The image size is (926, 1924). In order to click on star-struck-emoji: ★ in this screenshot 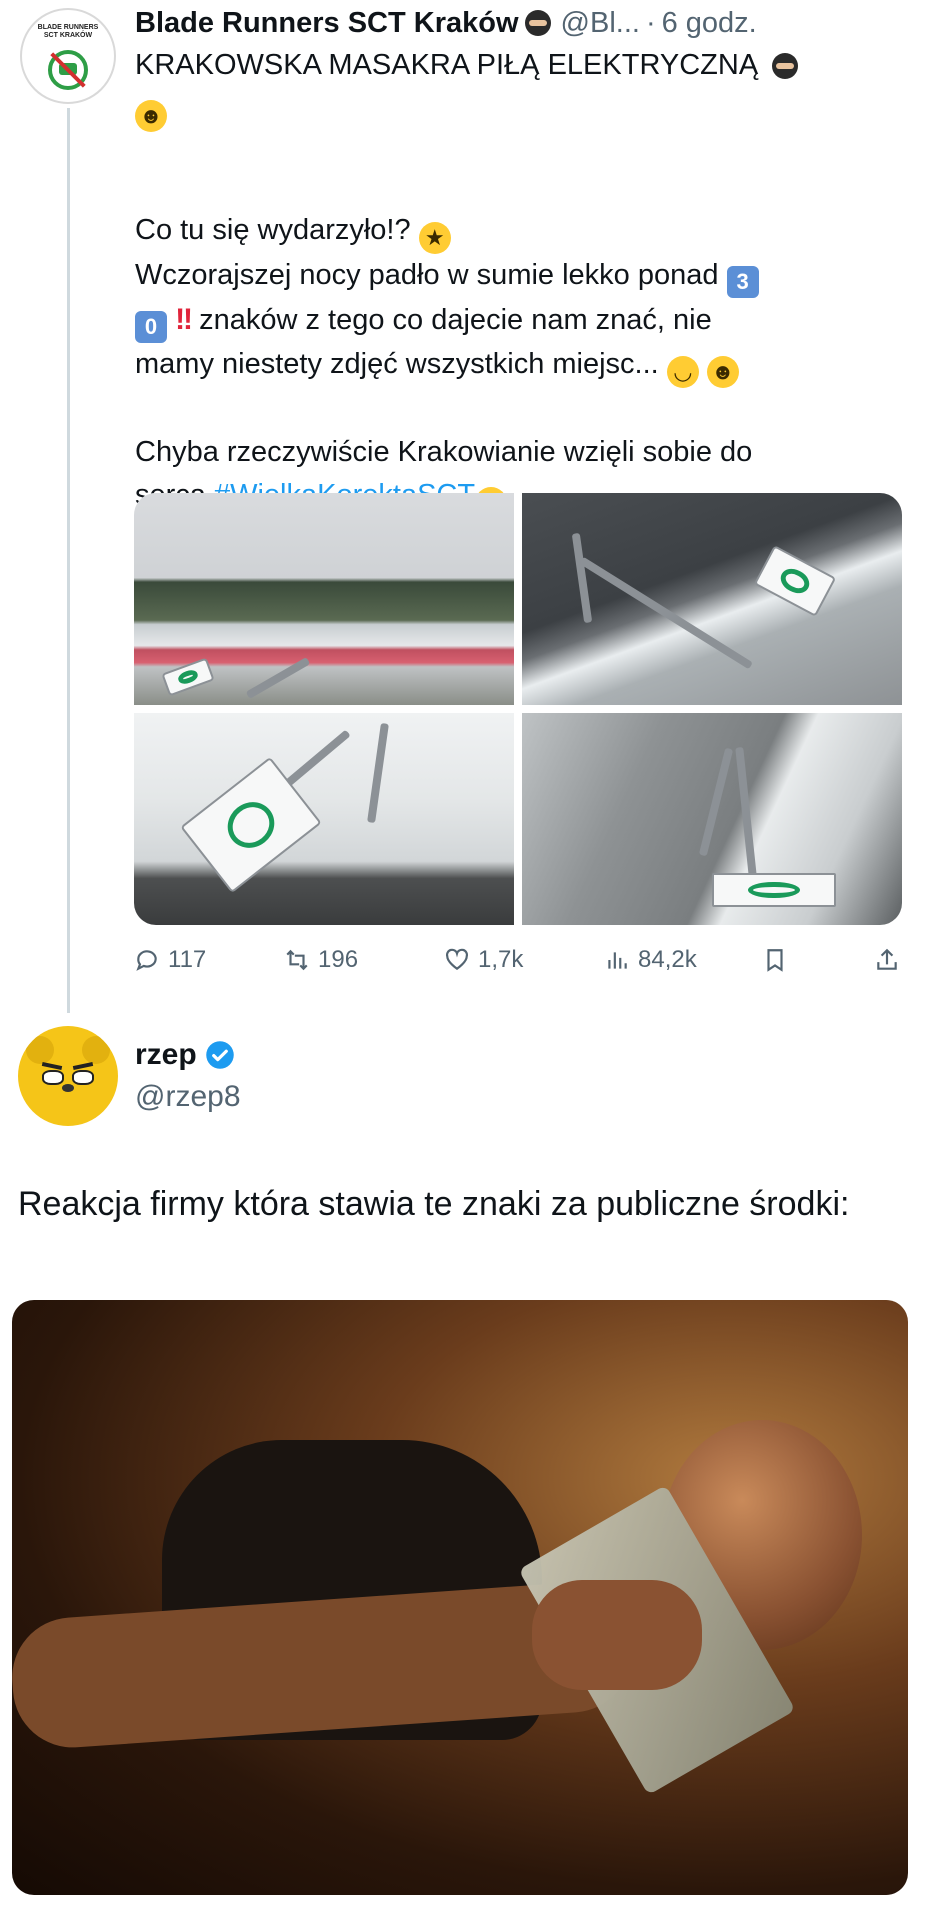, I will do `click(434, 238)`.